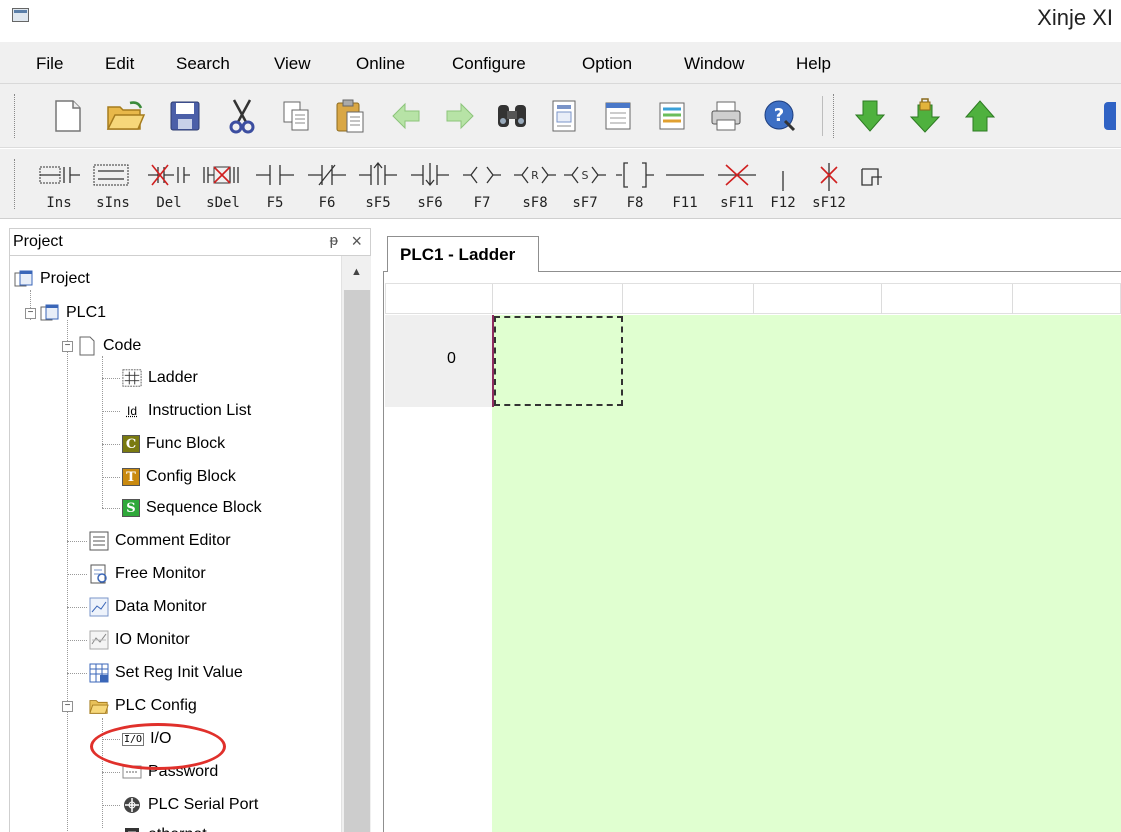 Image resolution: width=1121 pixels, height=832 pixels. Describe the element at coordinates (334, 240) in the screenshot. I see `pin-icon: ᵽ` at that location.